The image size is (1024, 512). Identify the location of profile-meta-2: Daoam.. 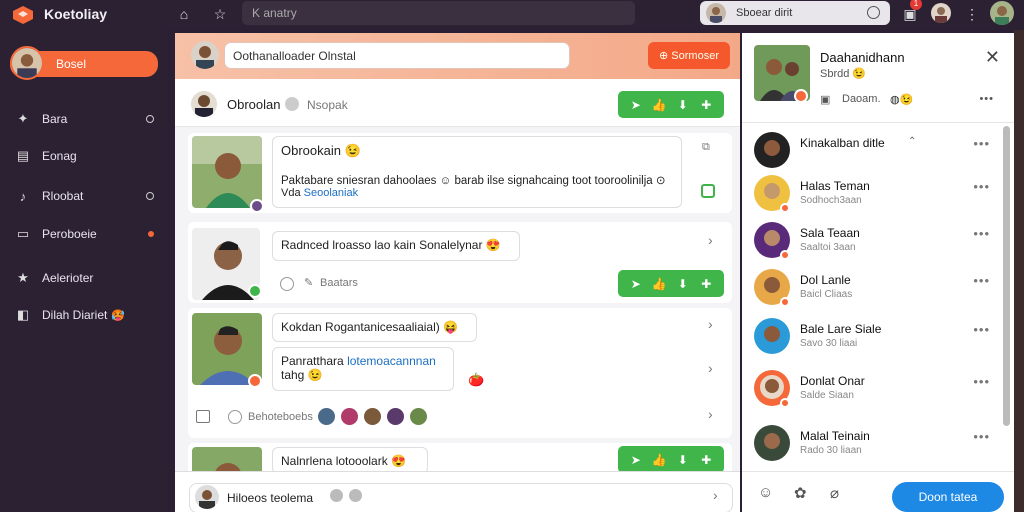
(861, 99).